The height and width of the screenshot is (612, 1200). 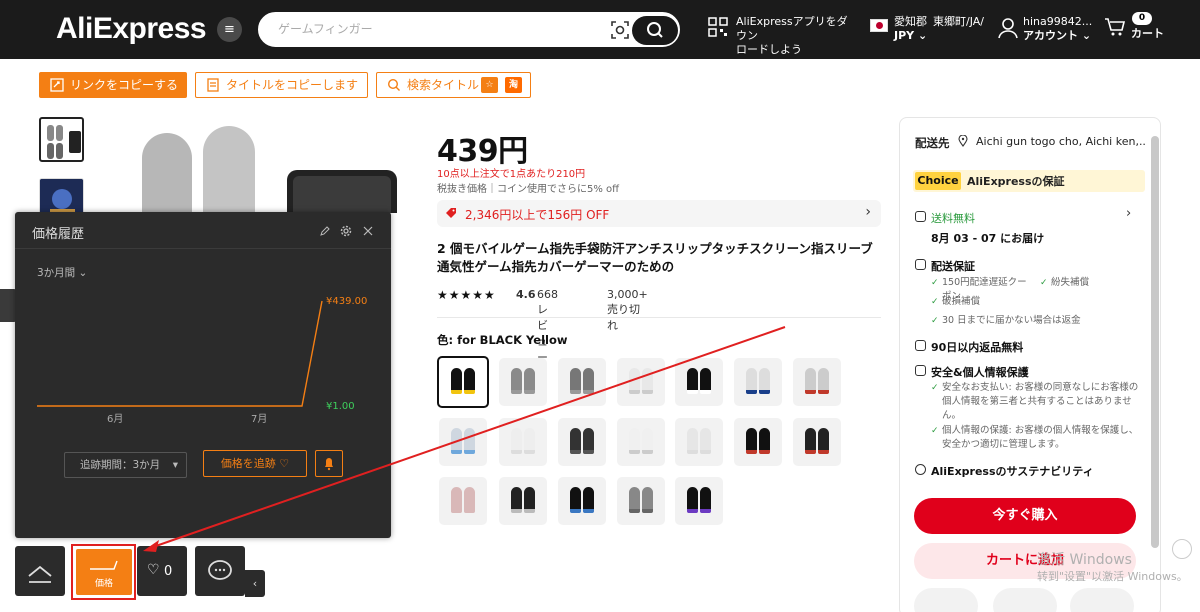 I want to click on app-download-link: AliExpressアプリをダウン ロードしよう, so click(x=797, y=36).